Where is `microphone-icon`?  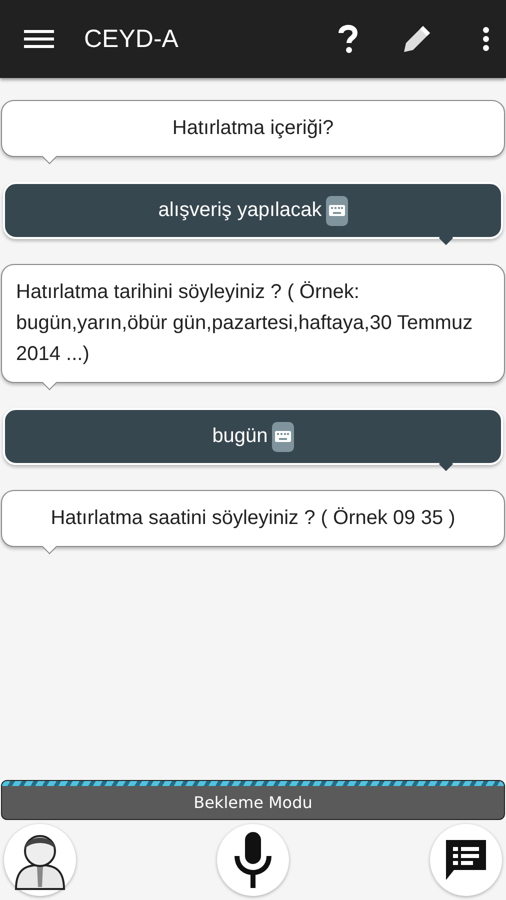 microphone-icon is located at coordinates (253, 860).